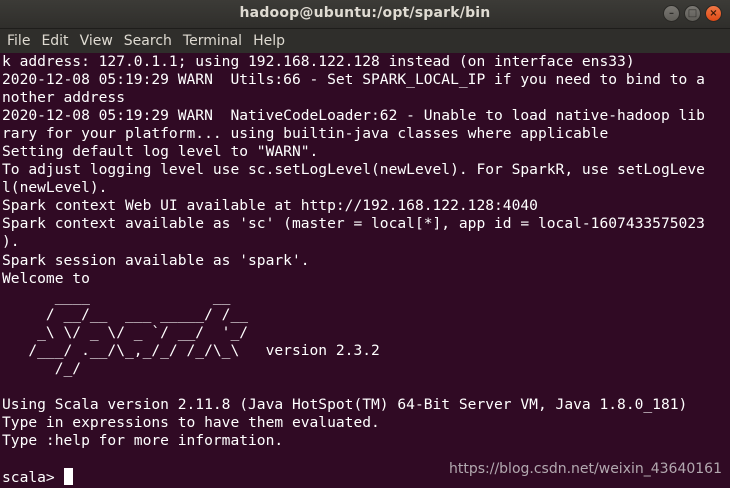  I want to click on terminal-line: l(newLevel)., so click(55, 188).